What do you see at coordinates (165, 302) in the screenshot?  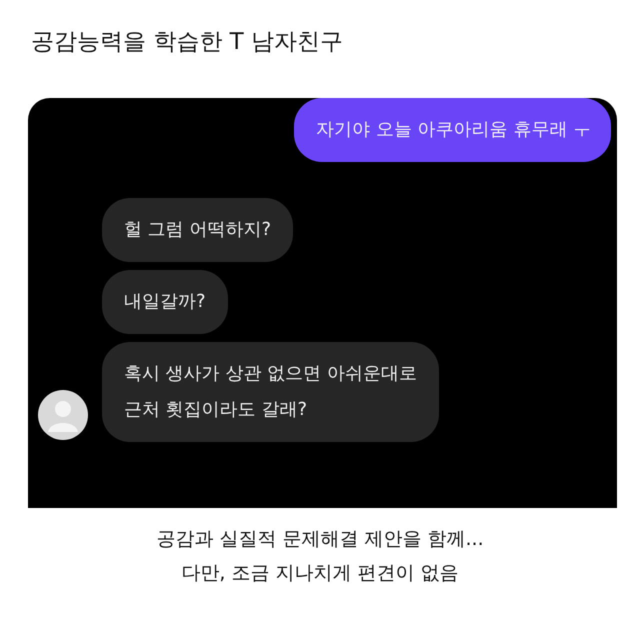 I see `received-message: 내일갈까?` at bounding box center [165, 302].